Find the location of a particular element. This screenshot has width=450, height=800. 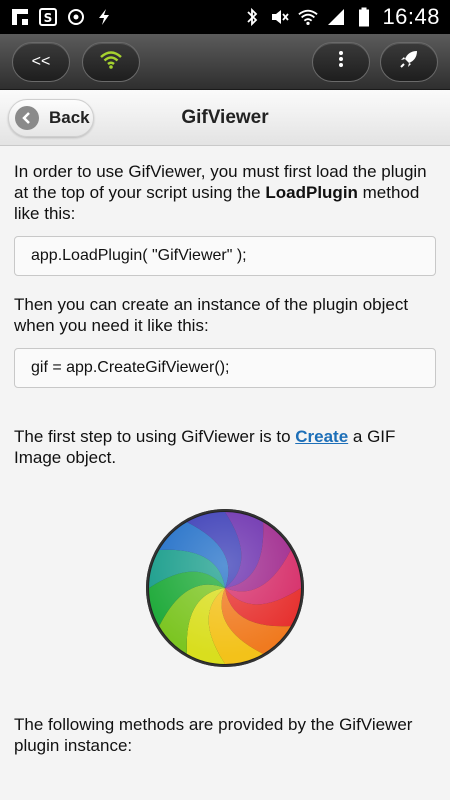

mute-icon is located at coordinates (280, 17).